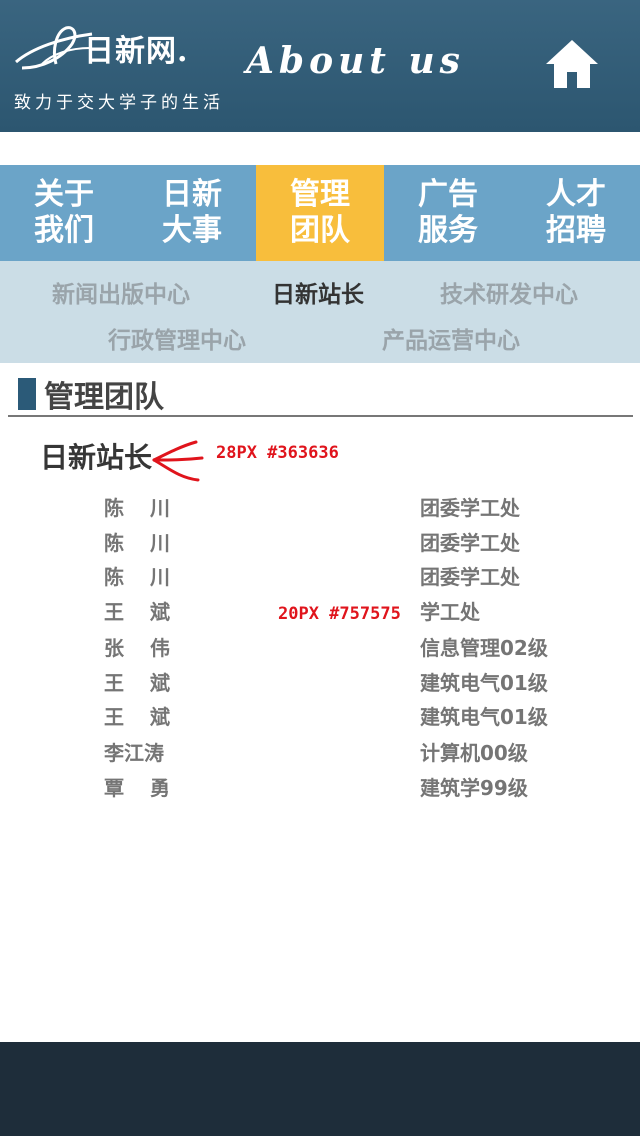 The image size is (640, 1136). What do you see at coordinates (450, 612) in the screenshot?
I see `member-dept: 学工处` at bounding box center [450, 612].